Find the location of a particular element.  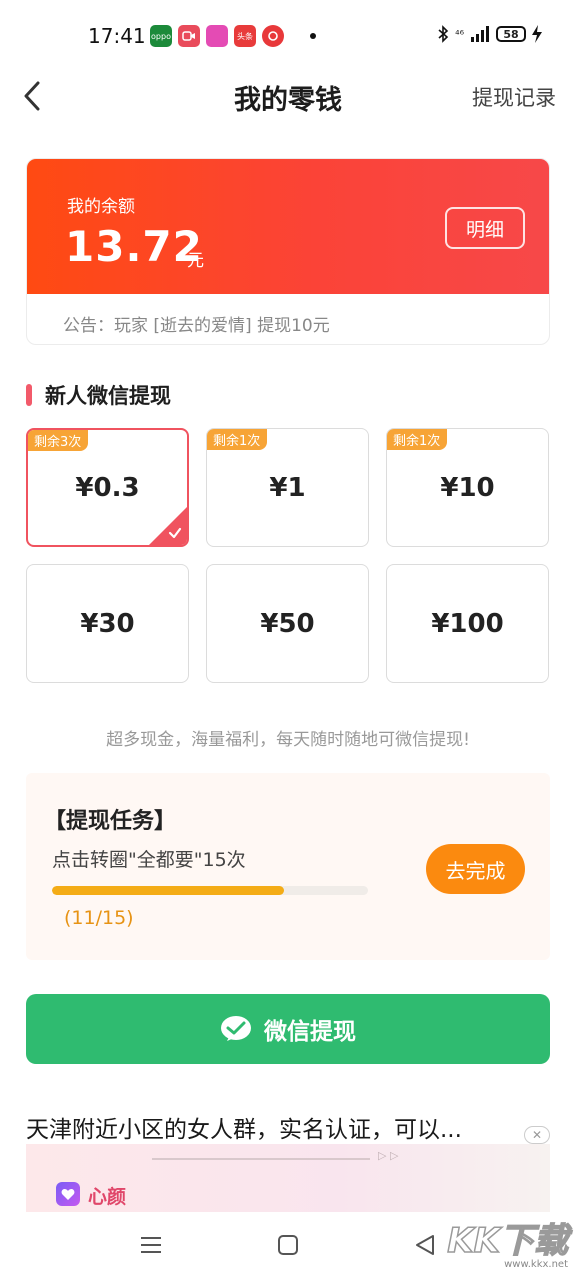

back-button is located at coordinates (32, 96).